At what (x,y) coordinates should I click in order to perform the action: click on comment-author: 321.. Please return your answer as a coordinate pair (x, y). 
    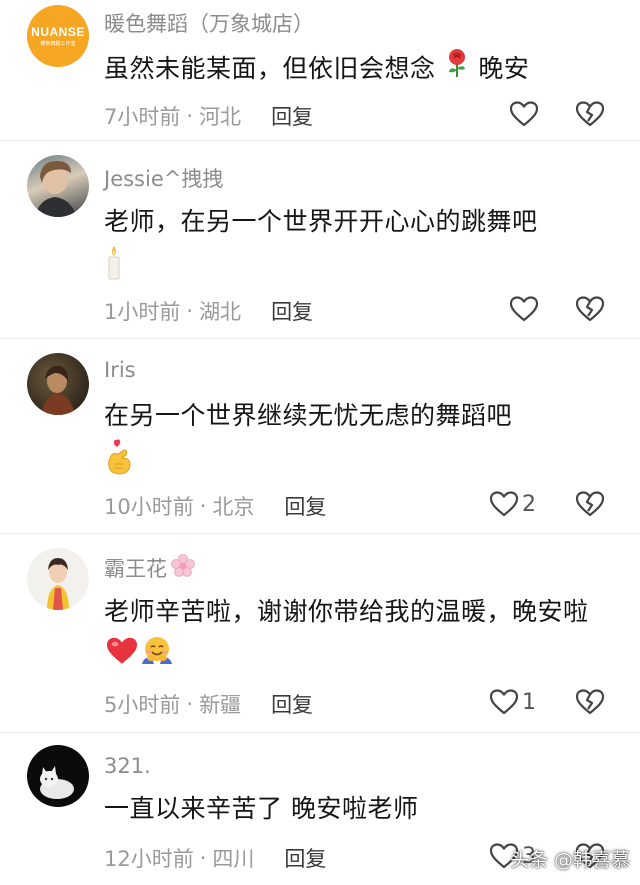
    Looking at the image, I should click on (127, 766).